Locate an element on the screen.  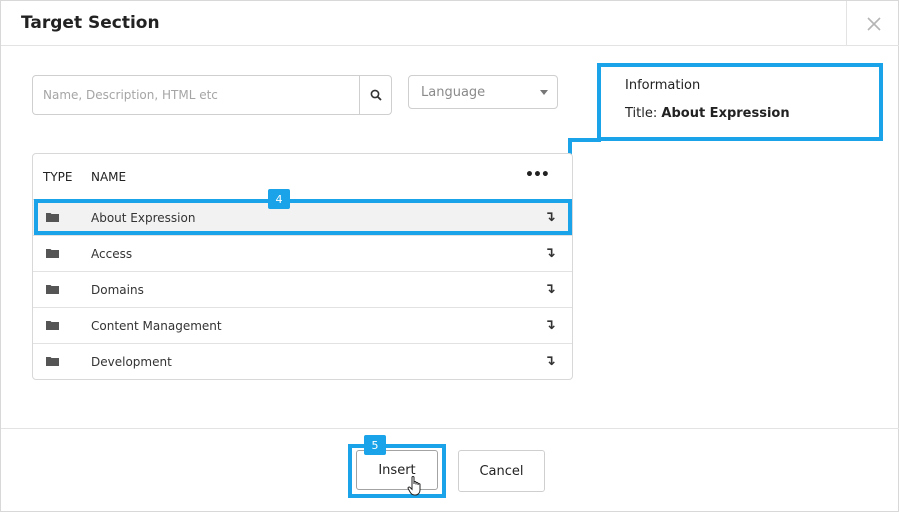
search-button is located at coordinates (375, 95).